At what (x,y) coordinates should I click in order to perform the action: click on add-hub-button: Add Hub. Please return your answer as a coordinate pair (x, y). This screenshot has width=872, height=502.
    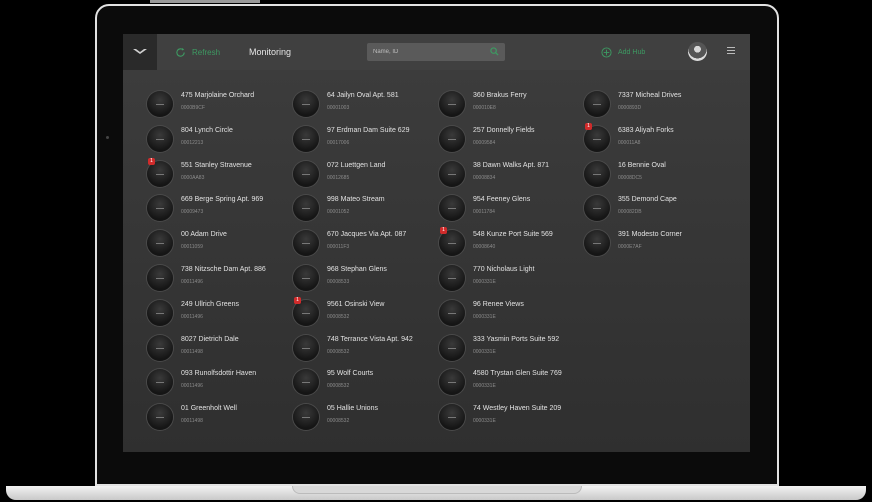
    Looking at the image, I should click on (623, 52).